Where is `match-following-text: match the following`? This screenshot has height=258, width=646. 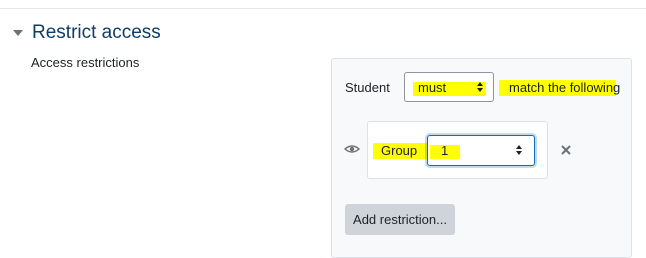 match-following-text: match the following is located at coordinates (565, 87).